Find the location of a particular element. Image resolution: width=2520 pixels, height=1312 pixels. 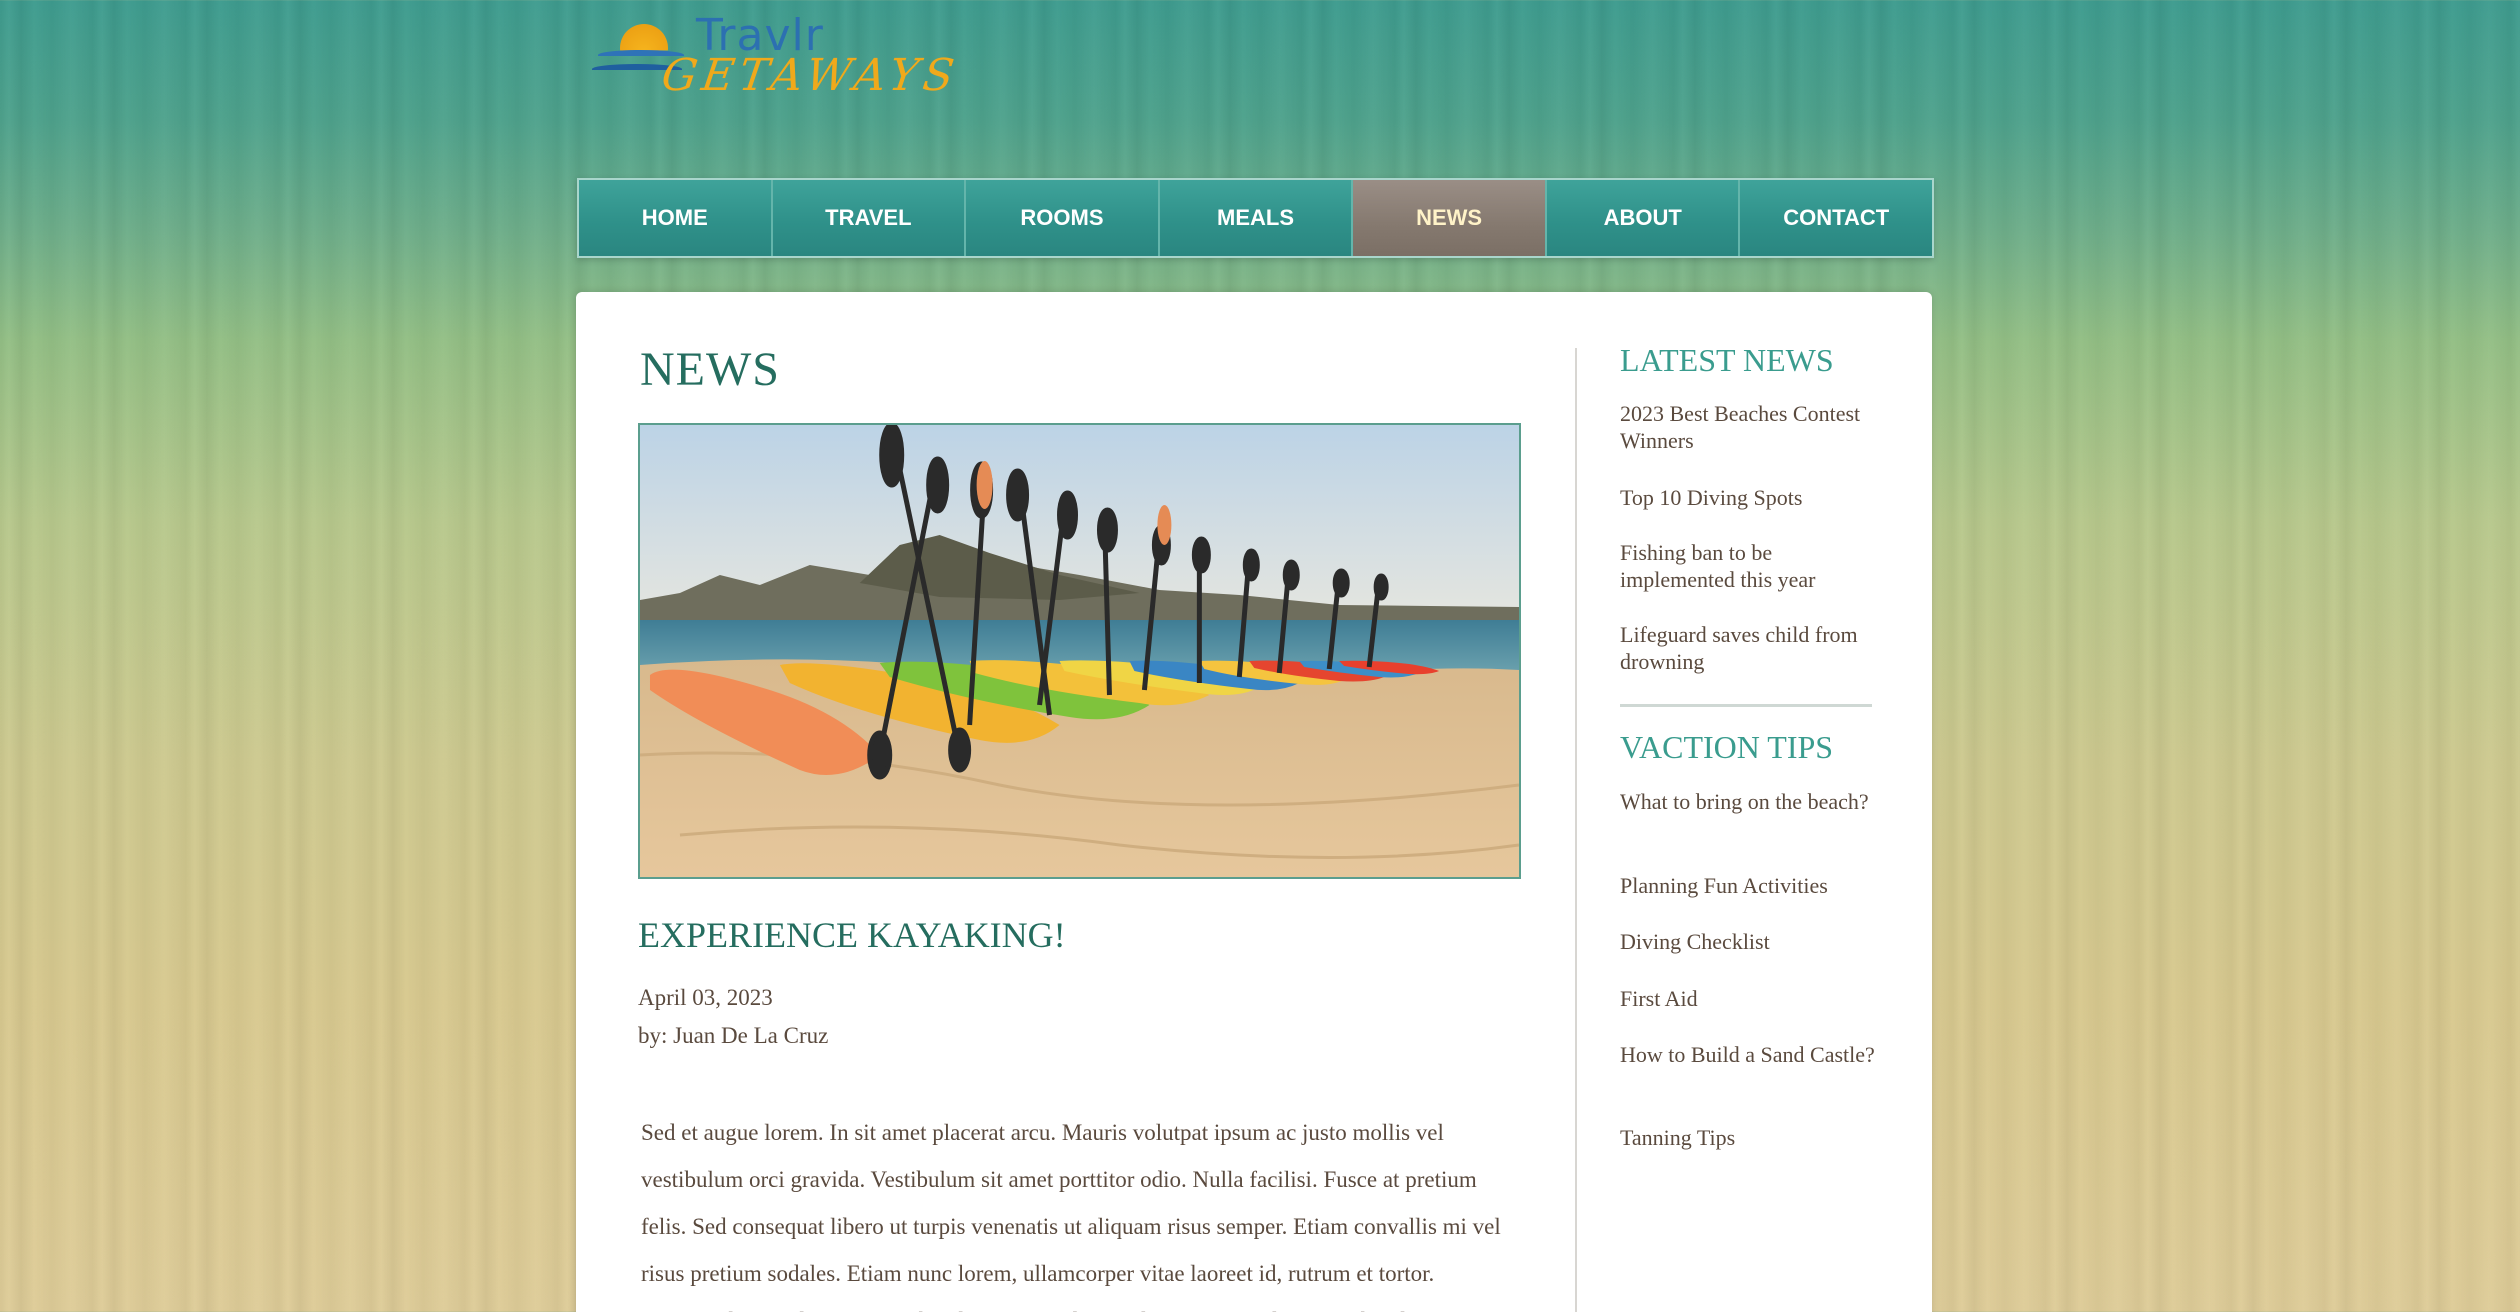

nav-travel: TRAVEL is located at coordinates (869, 218).